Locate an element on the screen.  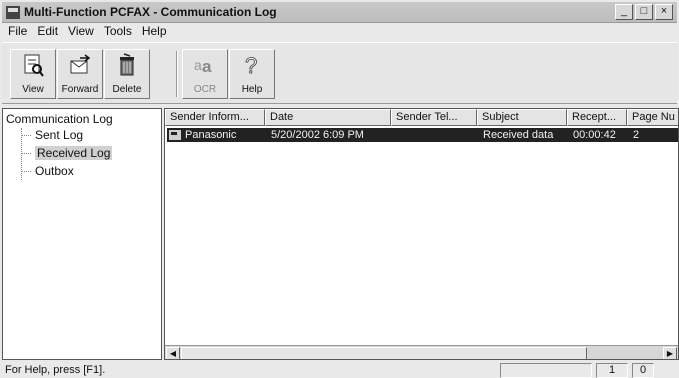
ocr-button: a a OCR is located at coordinates (205, 74).